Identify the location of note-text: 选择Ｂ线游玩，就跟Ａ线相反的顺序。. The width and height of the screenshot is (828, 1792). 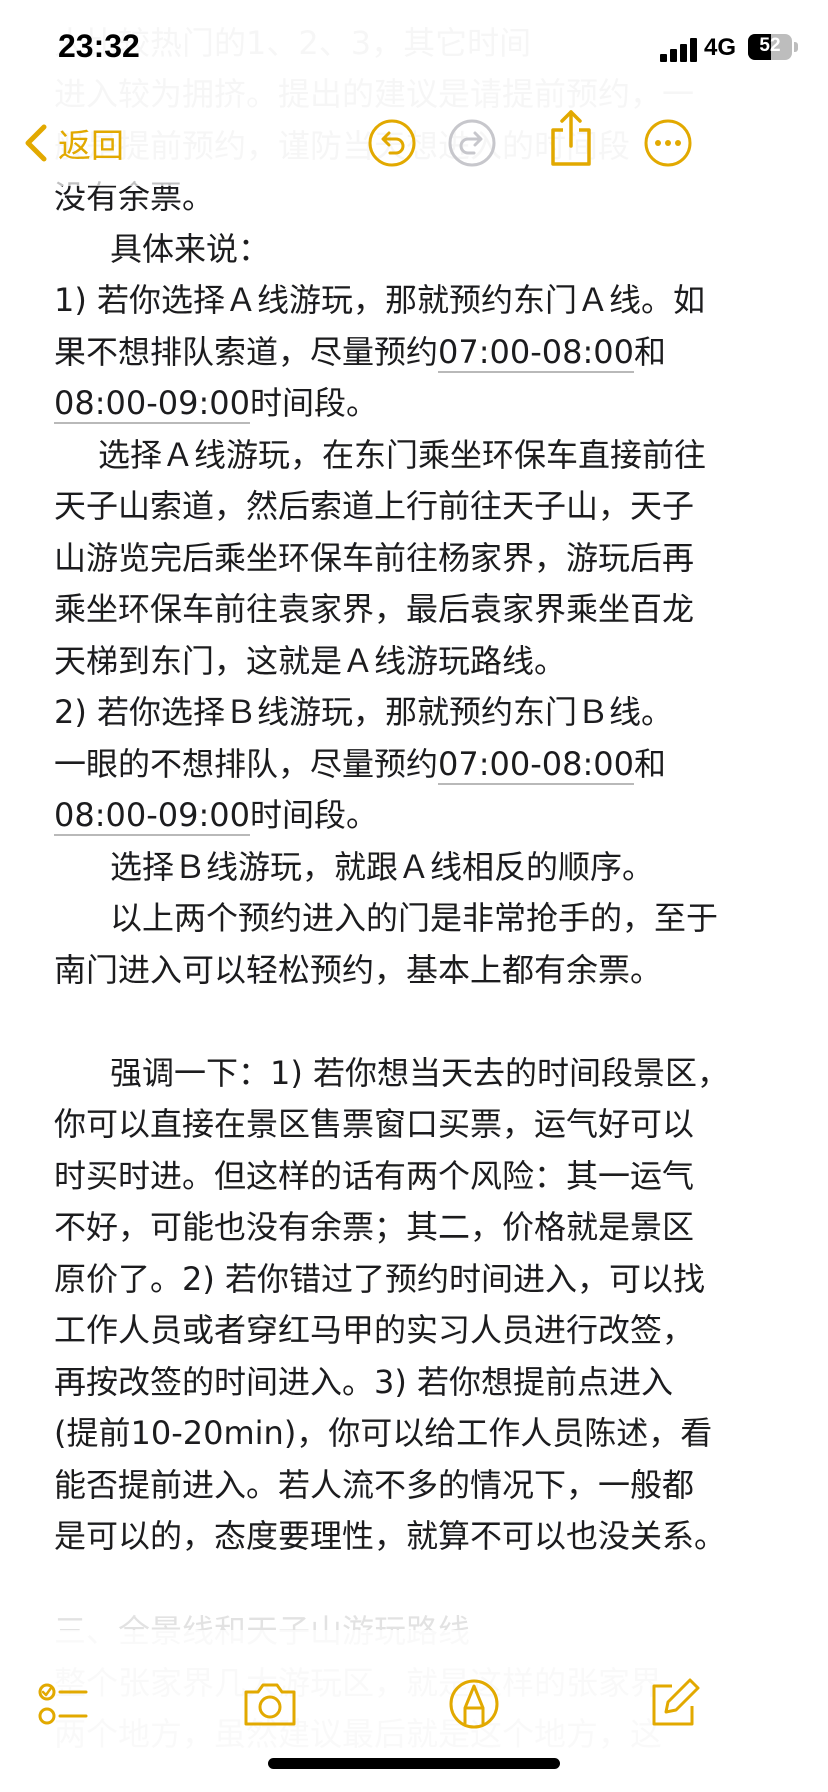
(382, 866).